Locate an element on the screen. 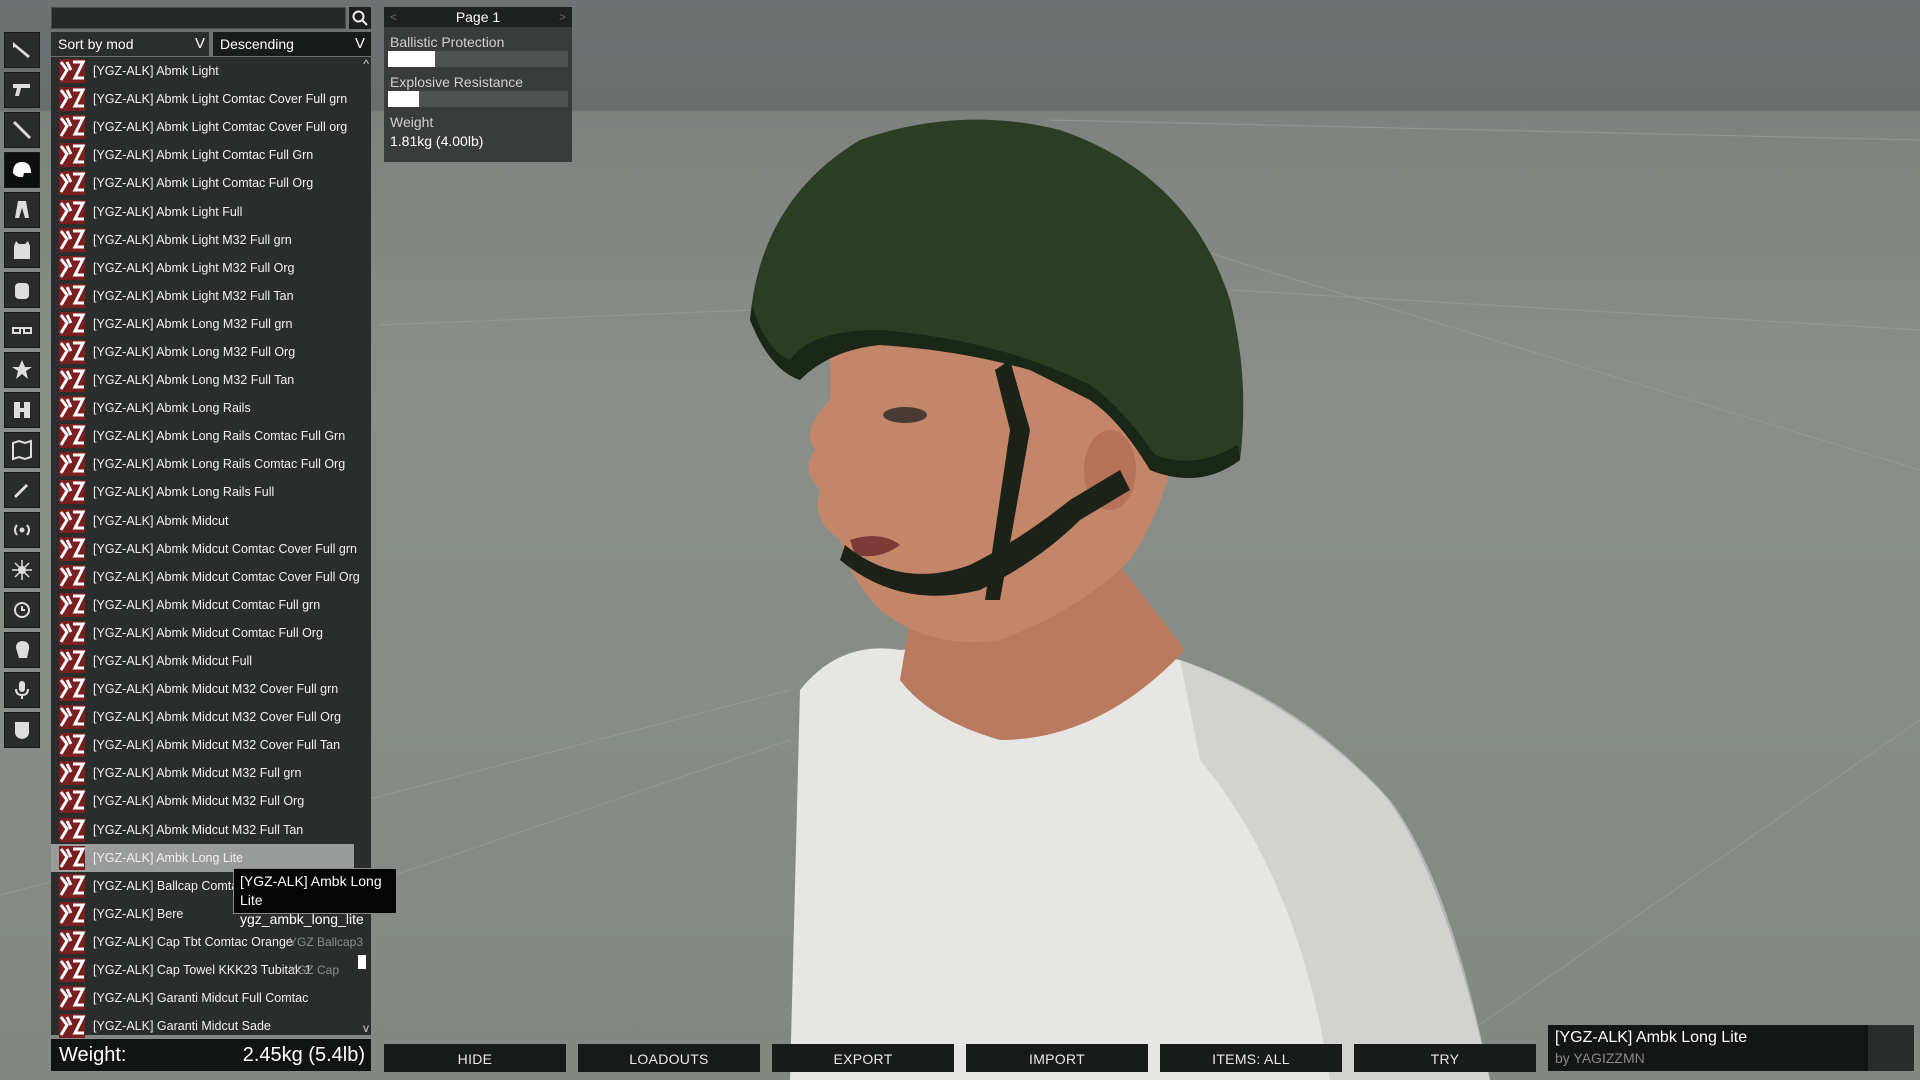 Image resolution: width=1920 pixels, height=1080 pixels. items-filter-button: ITEMS: ALL is located at coordinates (1251, 1058).